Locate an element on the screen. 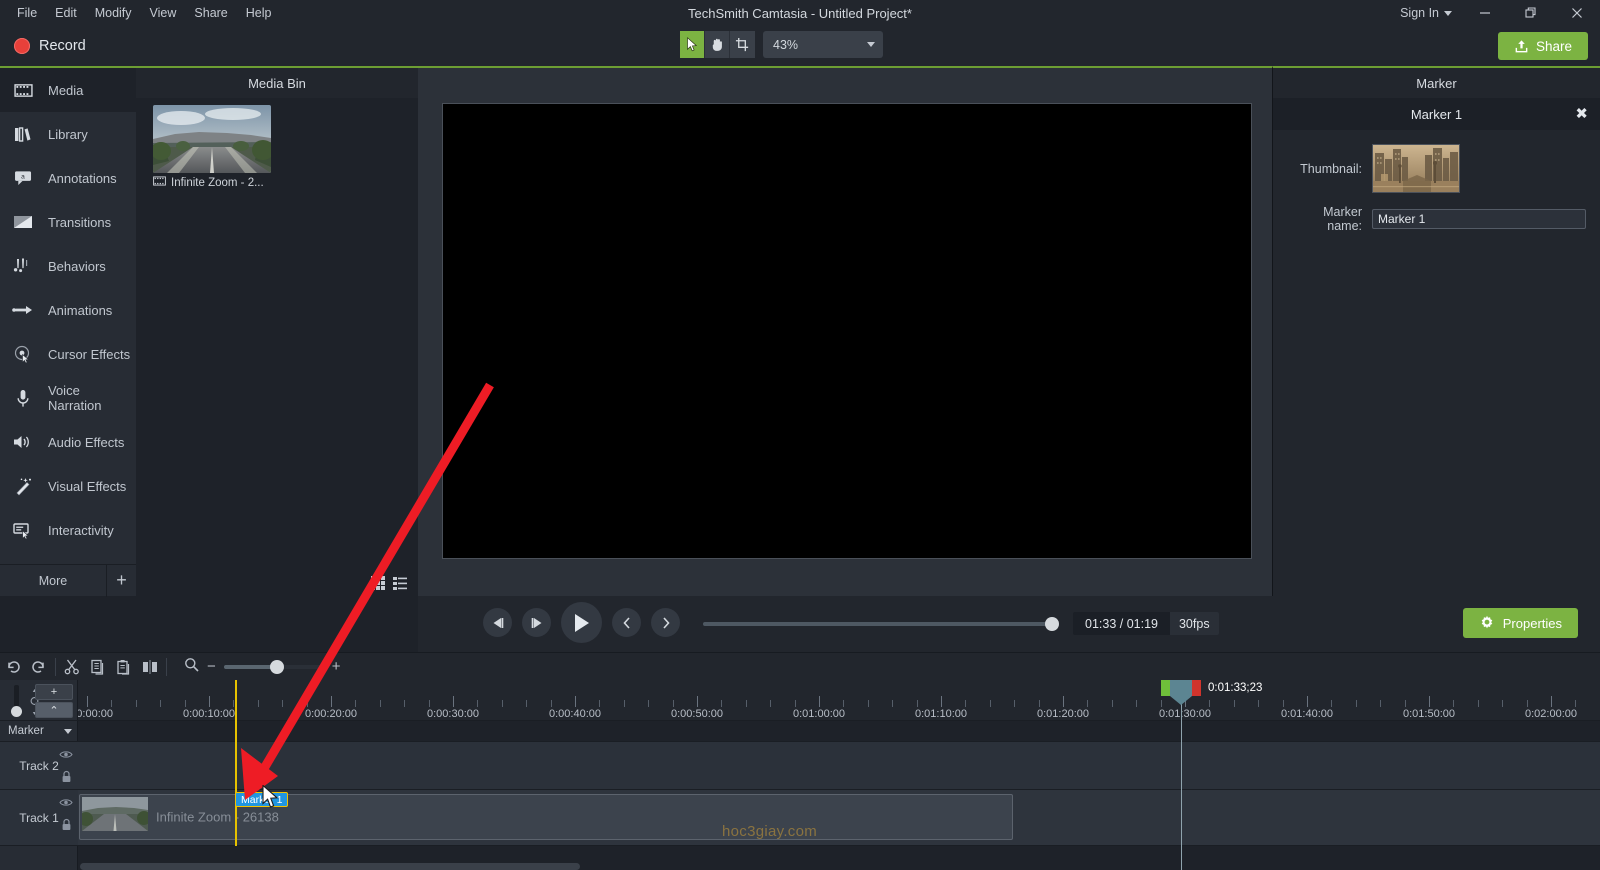  paste-button is located at coordinates (124, 667).